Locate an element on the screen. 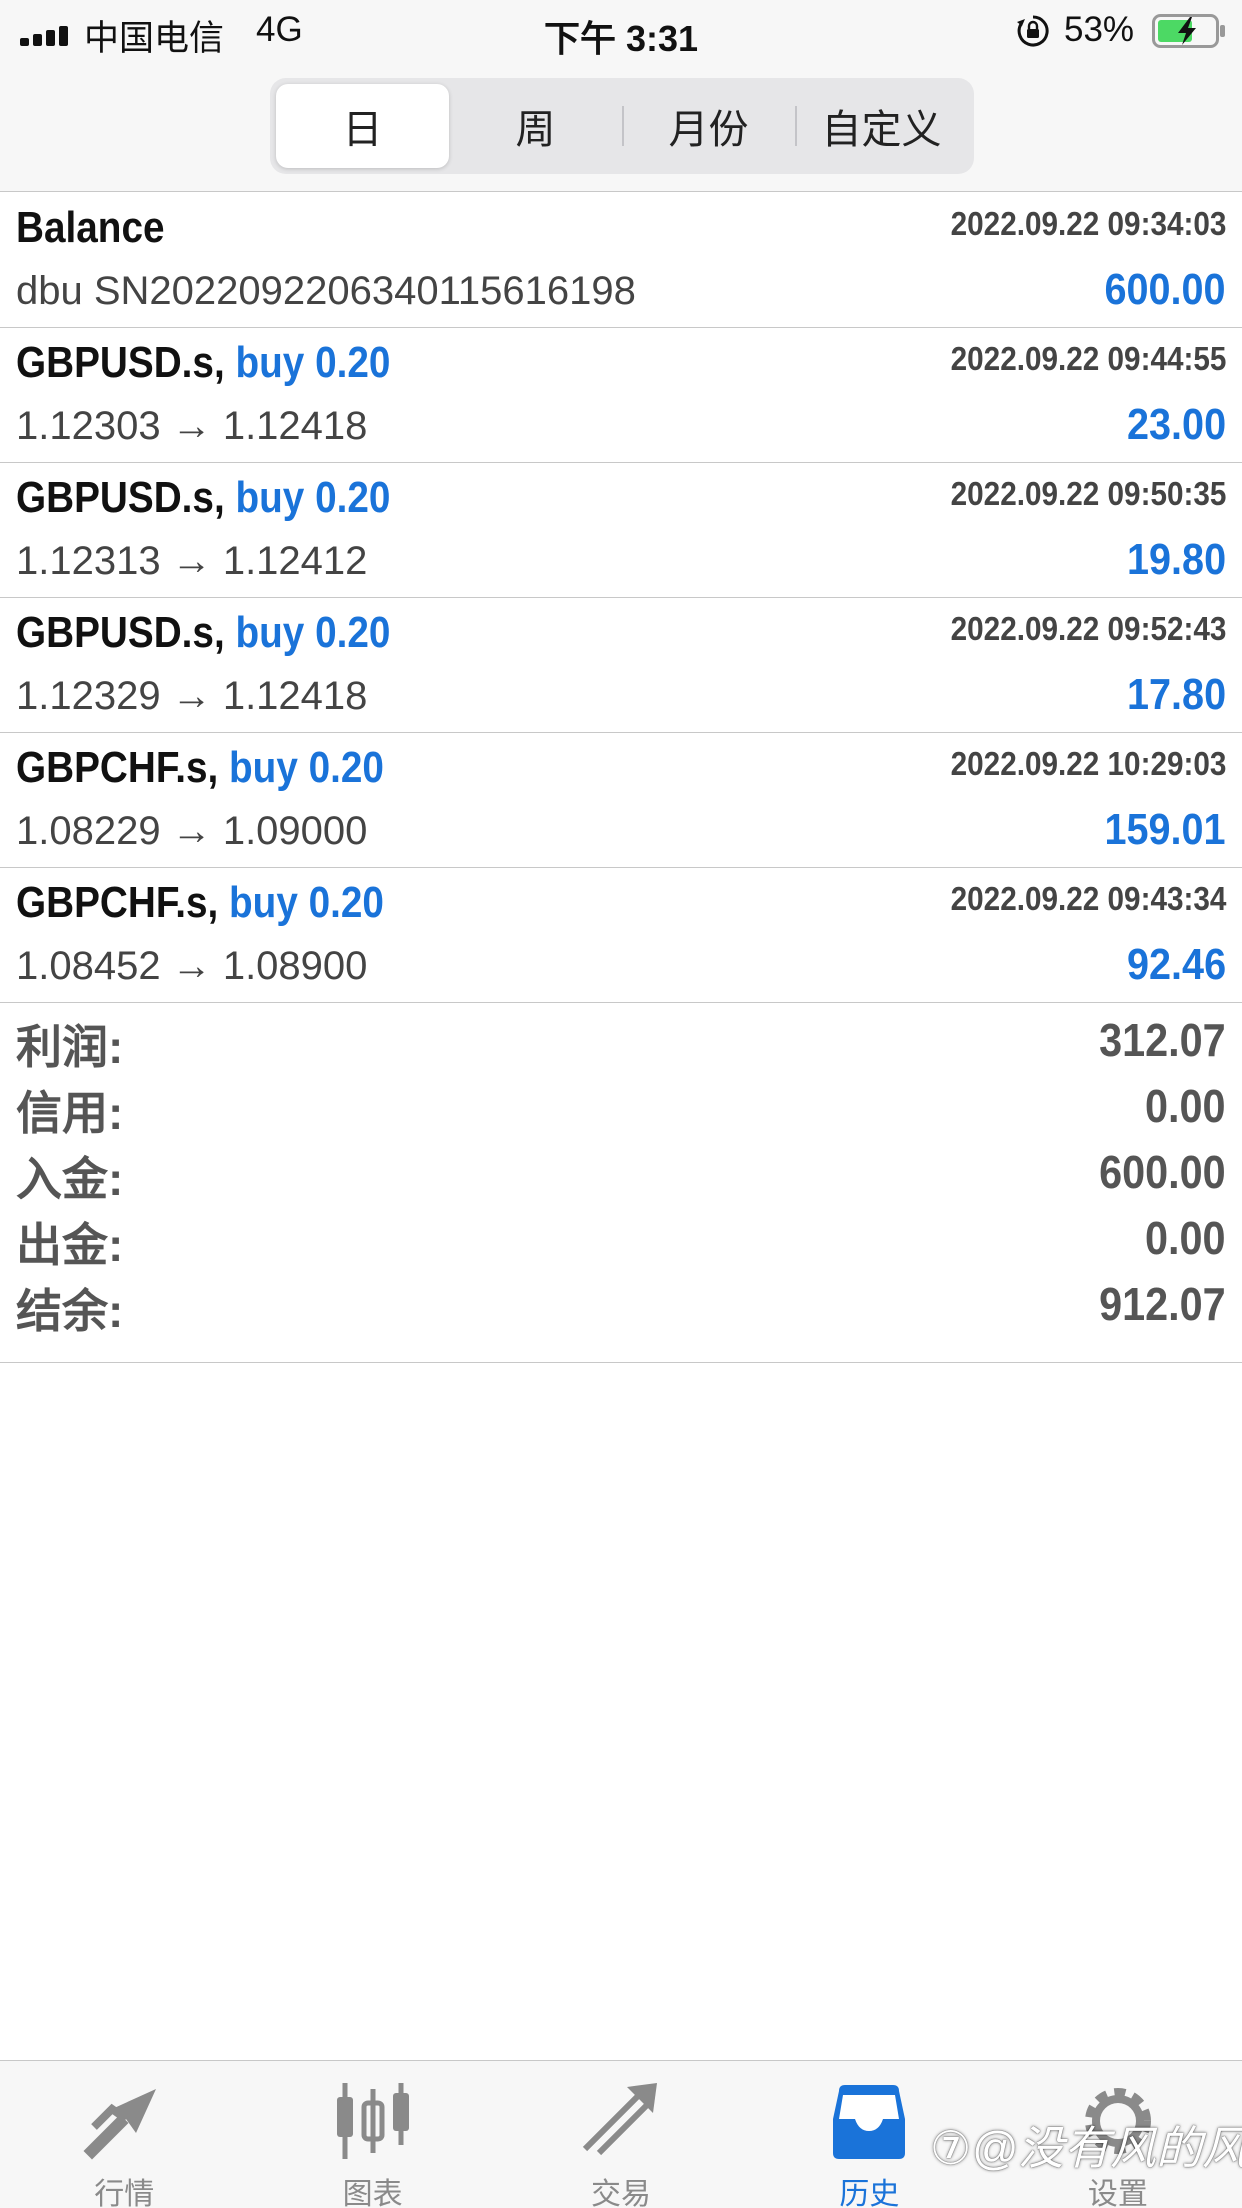 Image resolution: width=1242 pixels, height=2208 pixels. summary-row-balance: 结余: 912.07 is located at coordinates (621, 1302).